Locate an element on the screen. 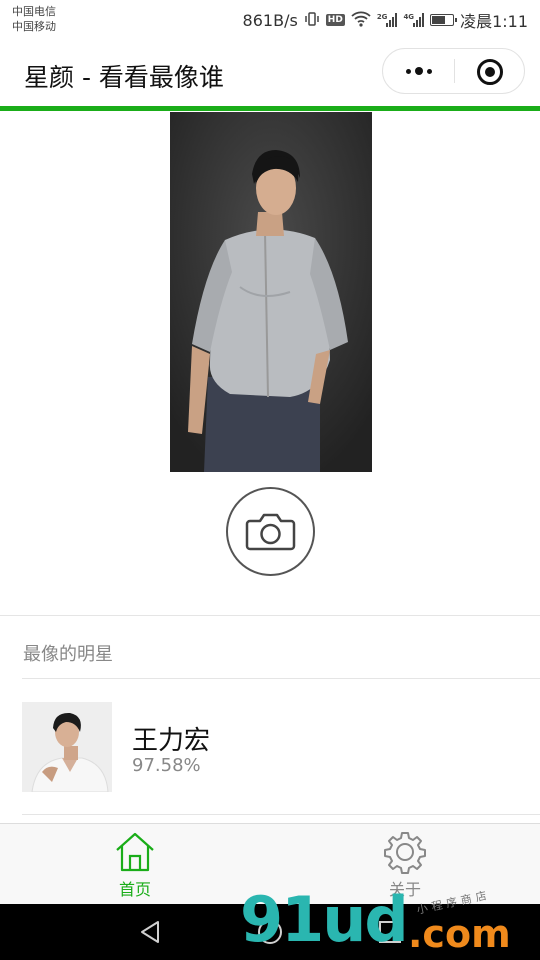 The image size is (540, 960). tab-about: 关于 is located at coordinates (405, 864).